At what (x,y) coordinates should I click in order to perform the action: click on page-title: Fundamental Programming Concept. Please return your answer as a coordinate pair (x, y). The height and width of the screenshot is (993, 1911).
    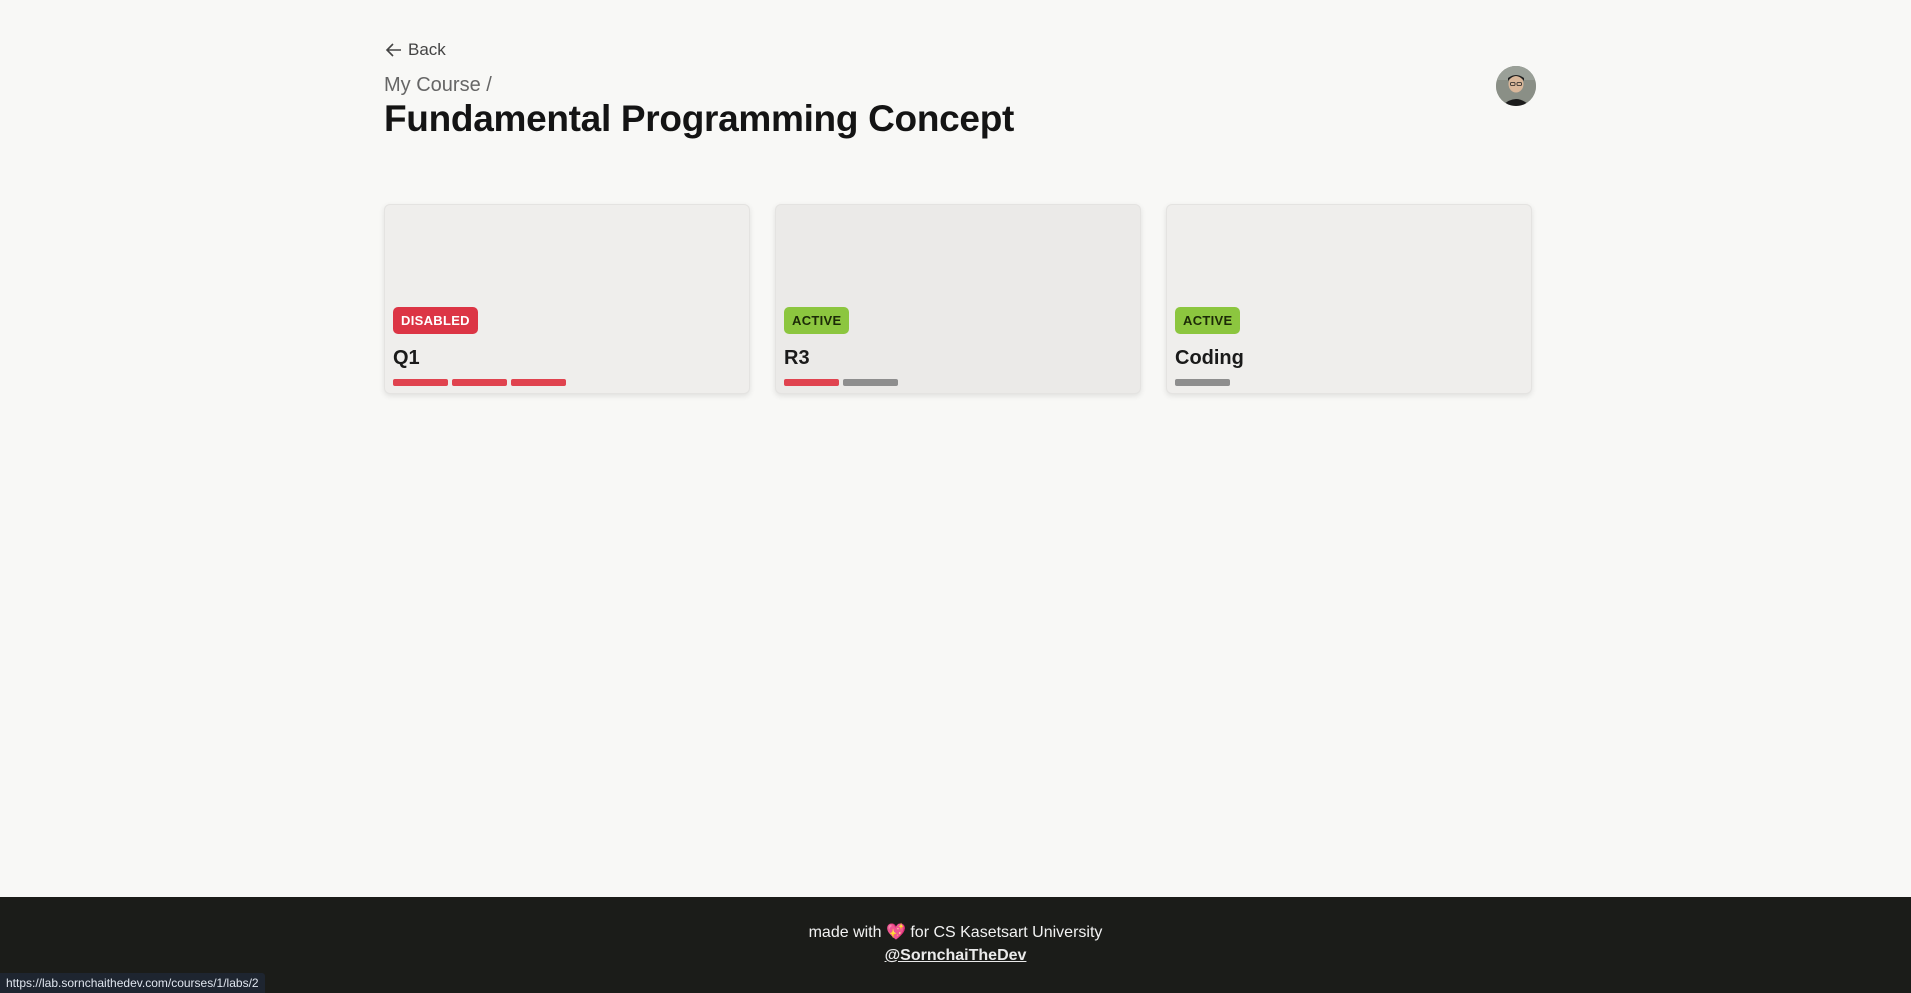
    Looking at the image, I should click on (699, 118).